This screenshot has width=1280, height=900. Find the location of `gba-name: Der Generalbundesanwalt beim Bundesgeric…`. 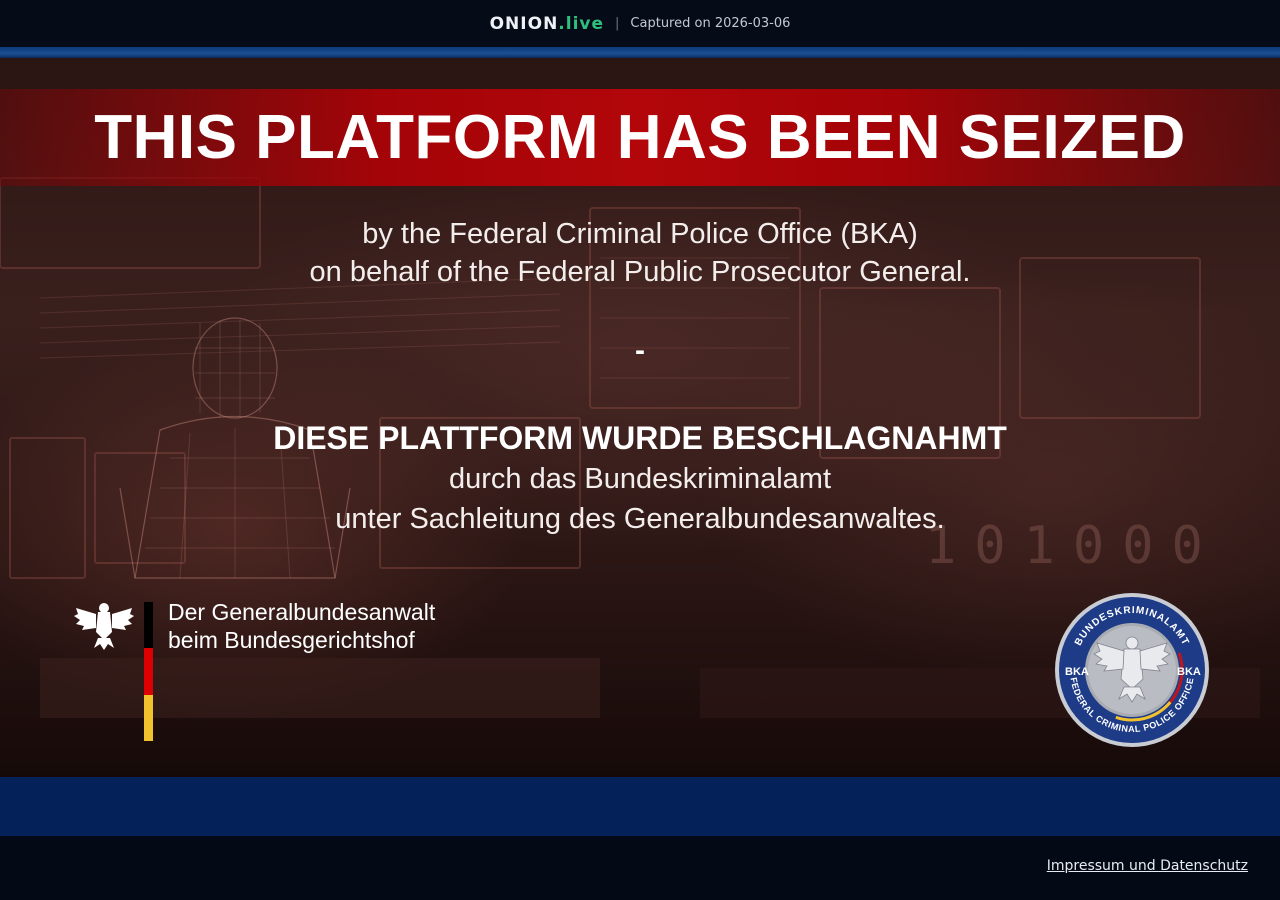

gba-name: Der Generalbundesanwalt beim Bundesgeric… is located at coordinates (301, 626).